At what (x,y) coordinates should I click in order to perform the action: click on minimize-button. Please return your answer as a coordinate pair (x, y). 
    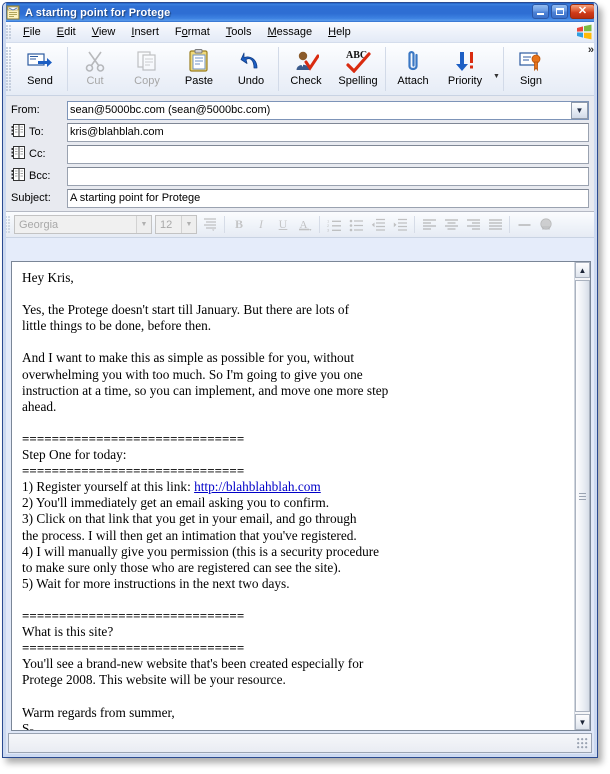
    Looking at the image, I should click on (540, 11).